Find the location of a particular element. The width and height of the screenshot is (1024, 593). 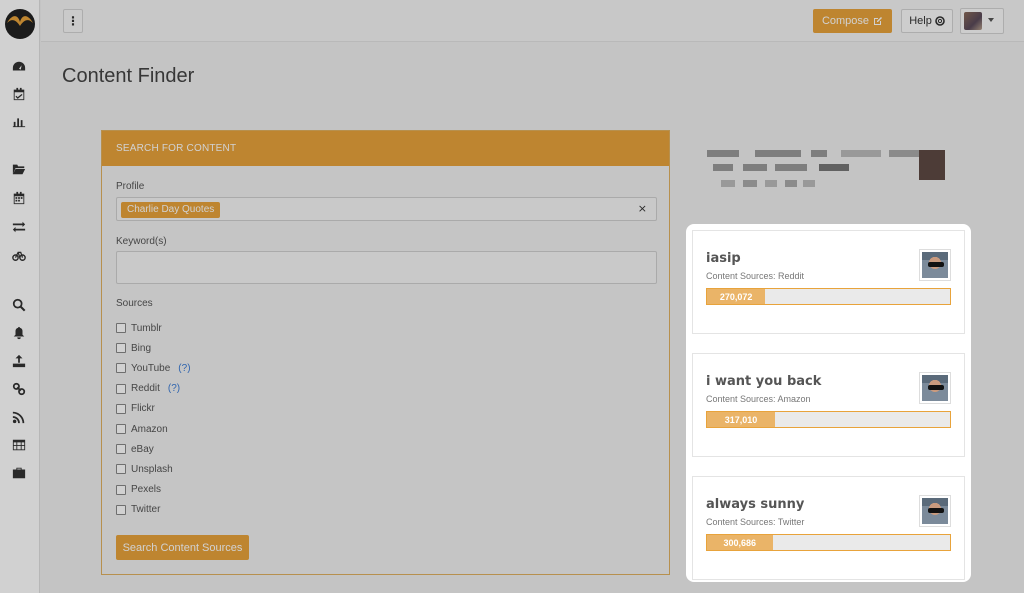

source-label: eBay is located at coordinates (142, 449).